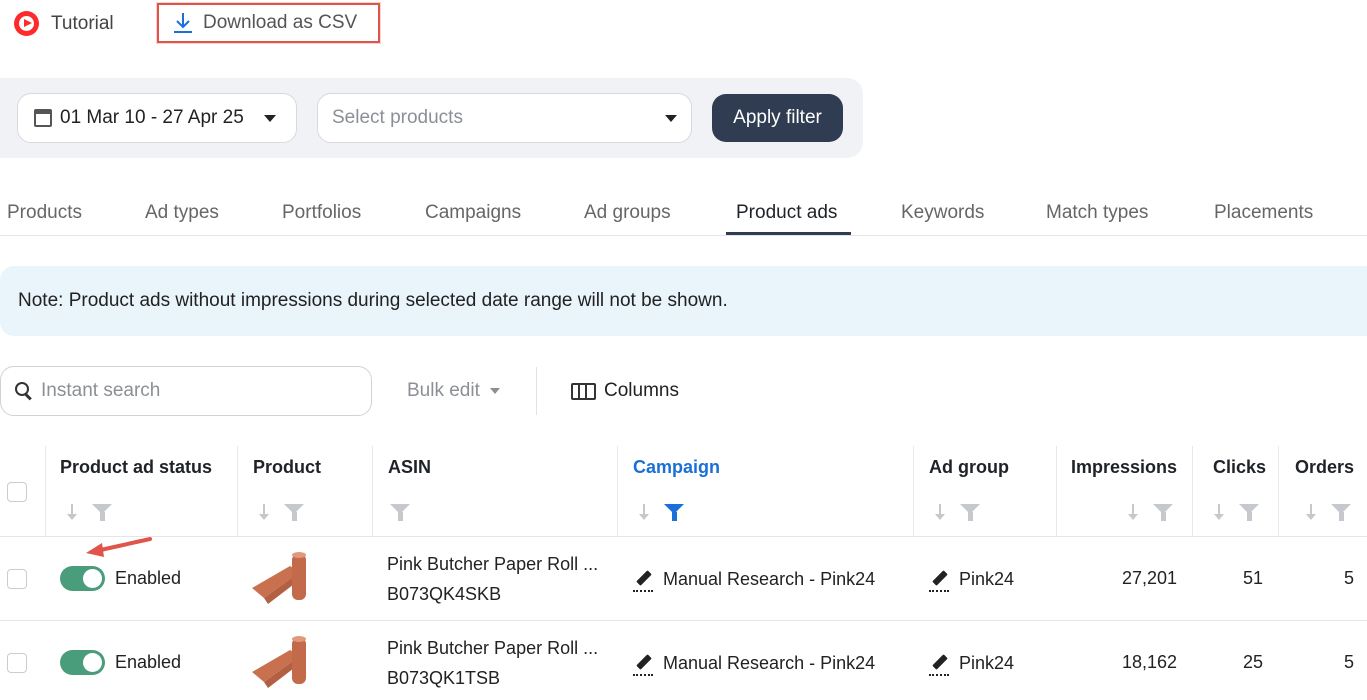 This screenshot has height=700, width=1367. Describe the element at coordinates (786, 213) in the screenshot. I see `tab-product-ads: Product ads` at that location.